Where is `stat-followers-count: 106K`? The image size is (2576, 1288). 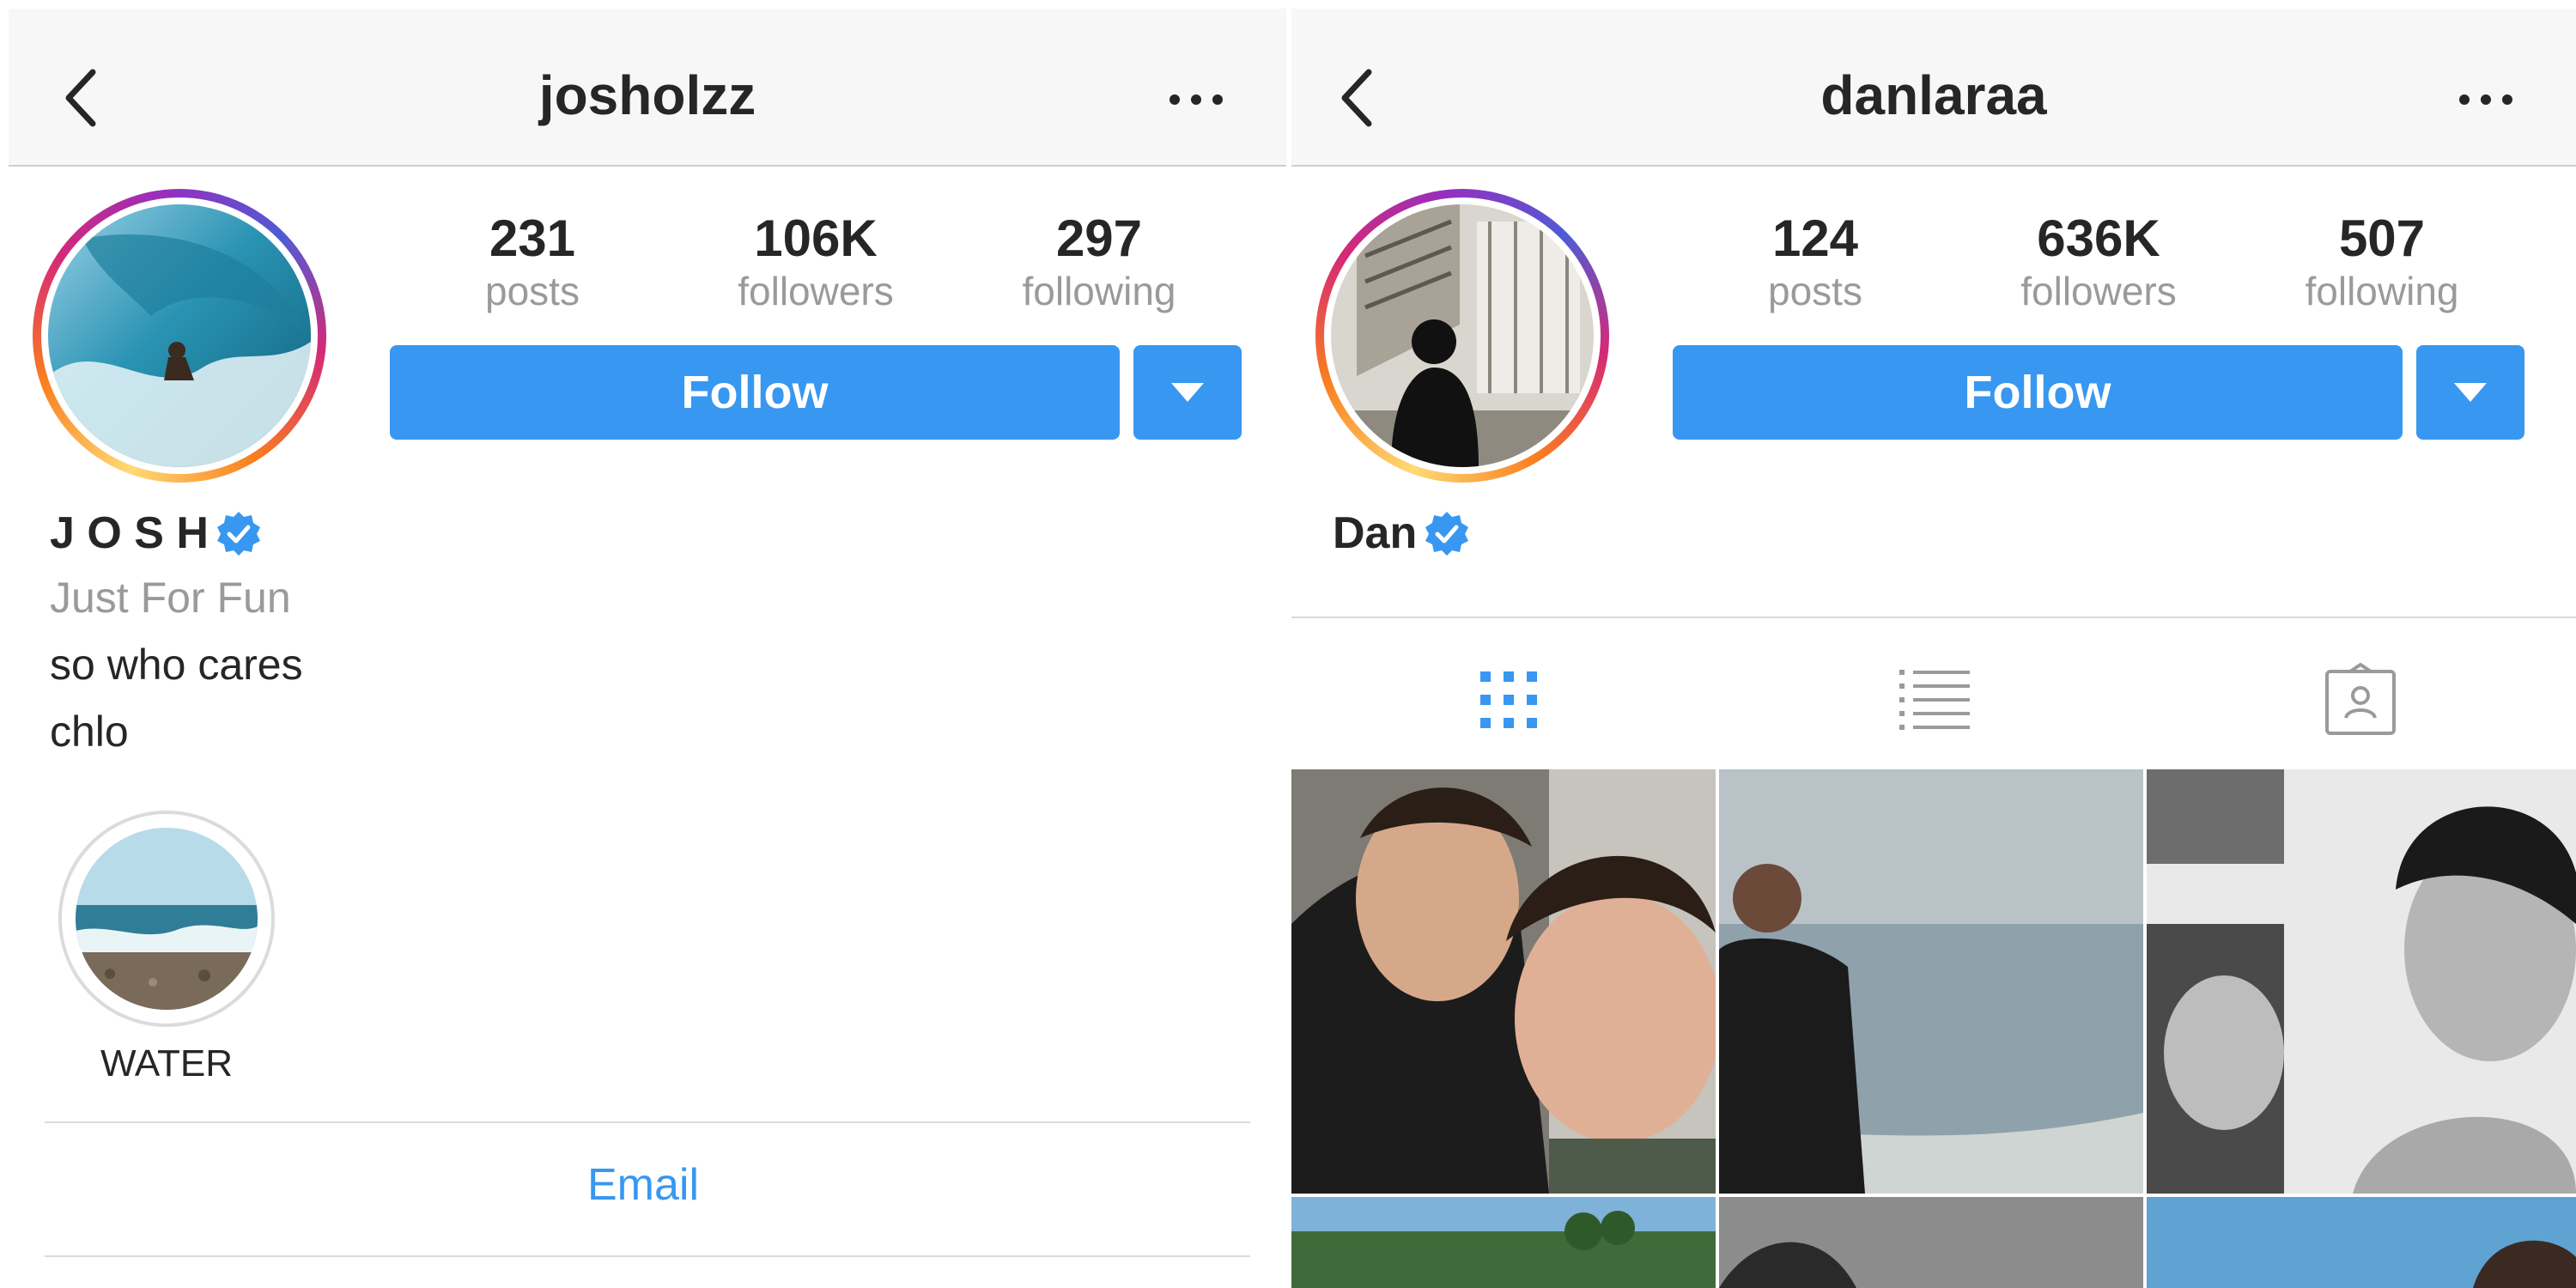 stat-followers-count: 106K is located at coordinates (816, 239).